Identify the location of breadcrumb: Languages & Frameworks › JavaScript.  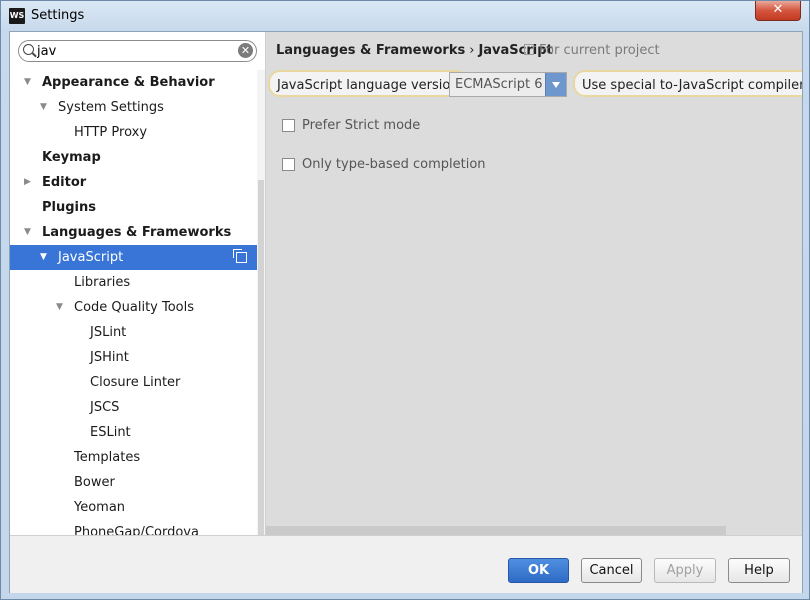
(414, 50).